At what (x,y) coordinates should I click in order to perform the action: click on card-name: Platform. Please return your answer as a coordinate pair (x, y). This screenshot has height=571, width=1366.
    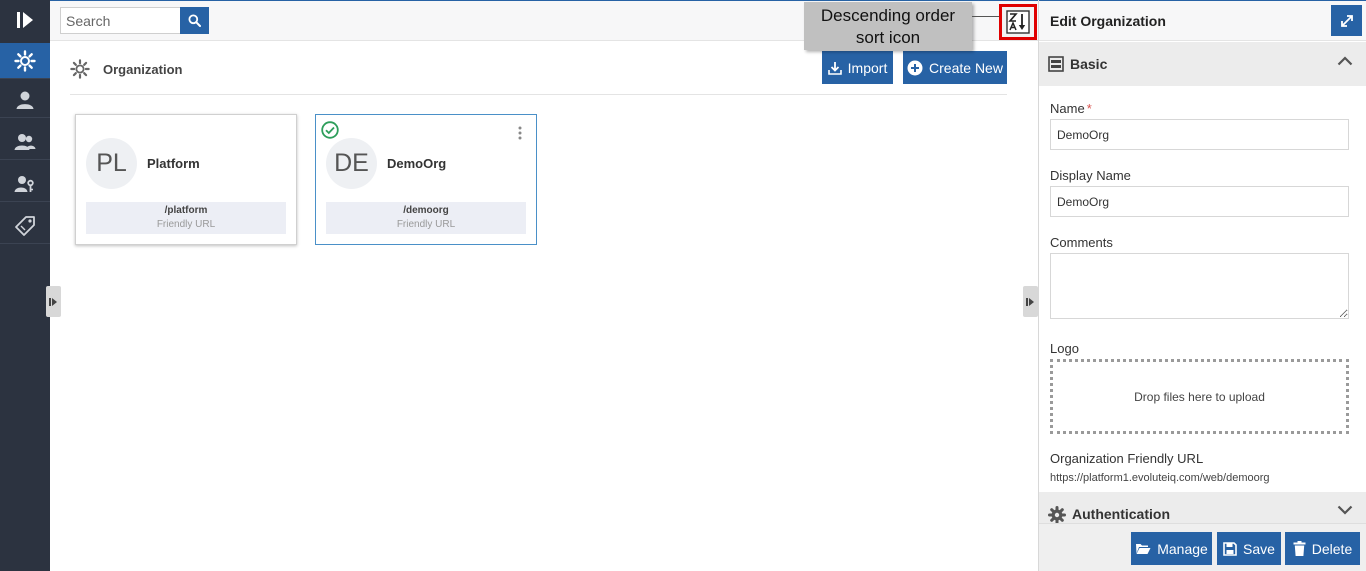
    Looking at the image, I should click on (173, 163).